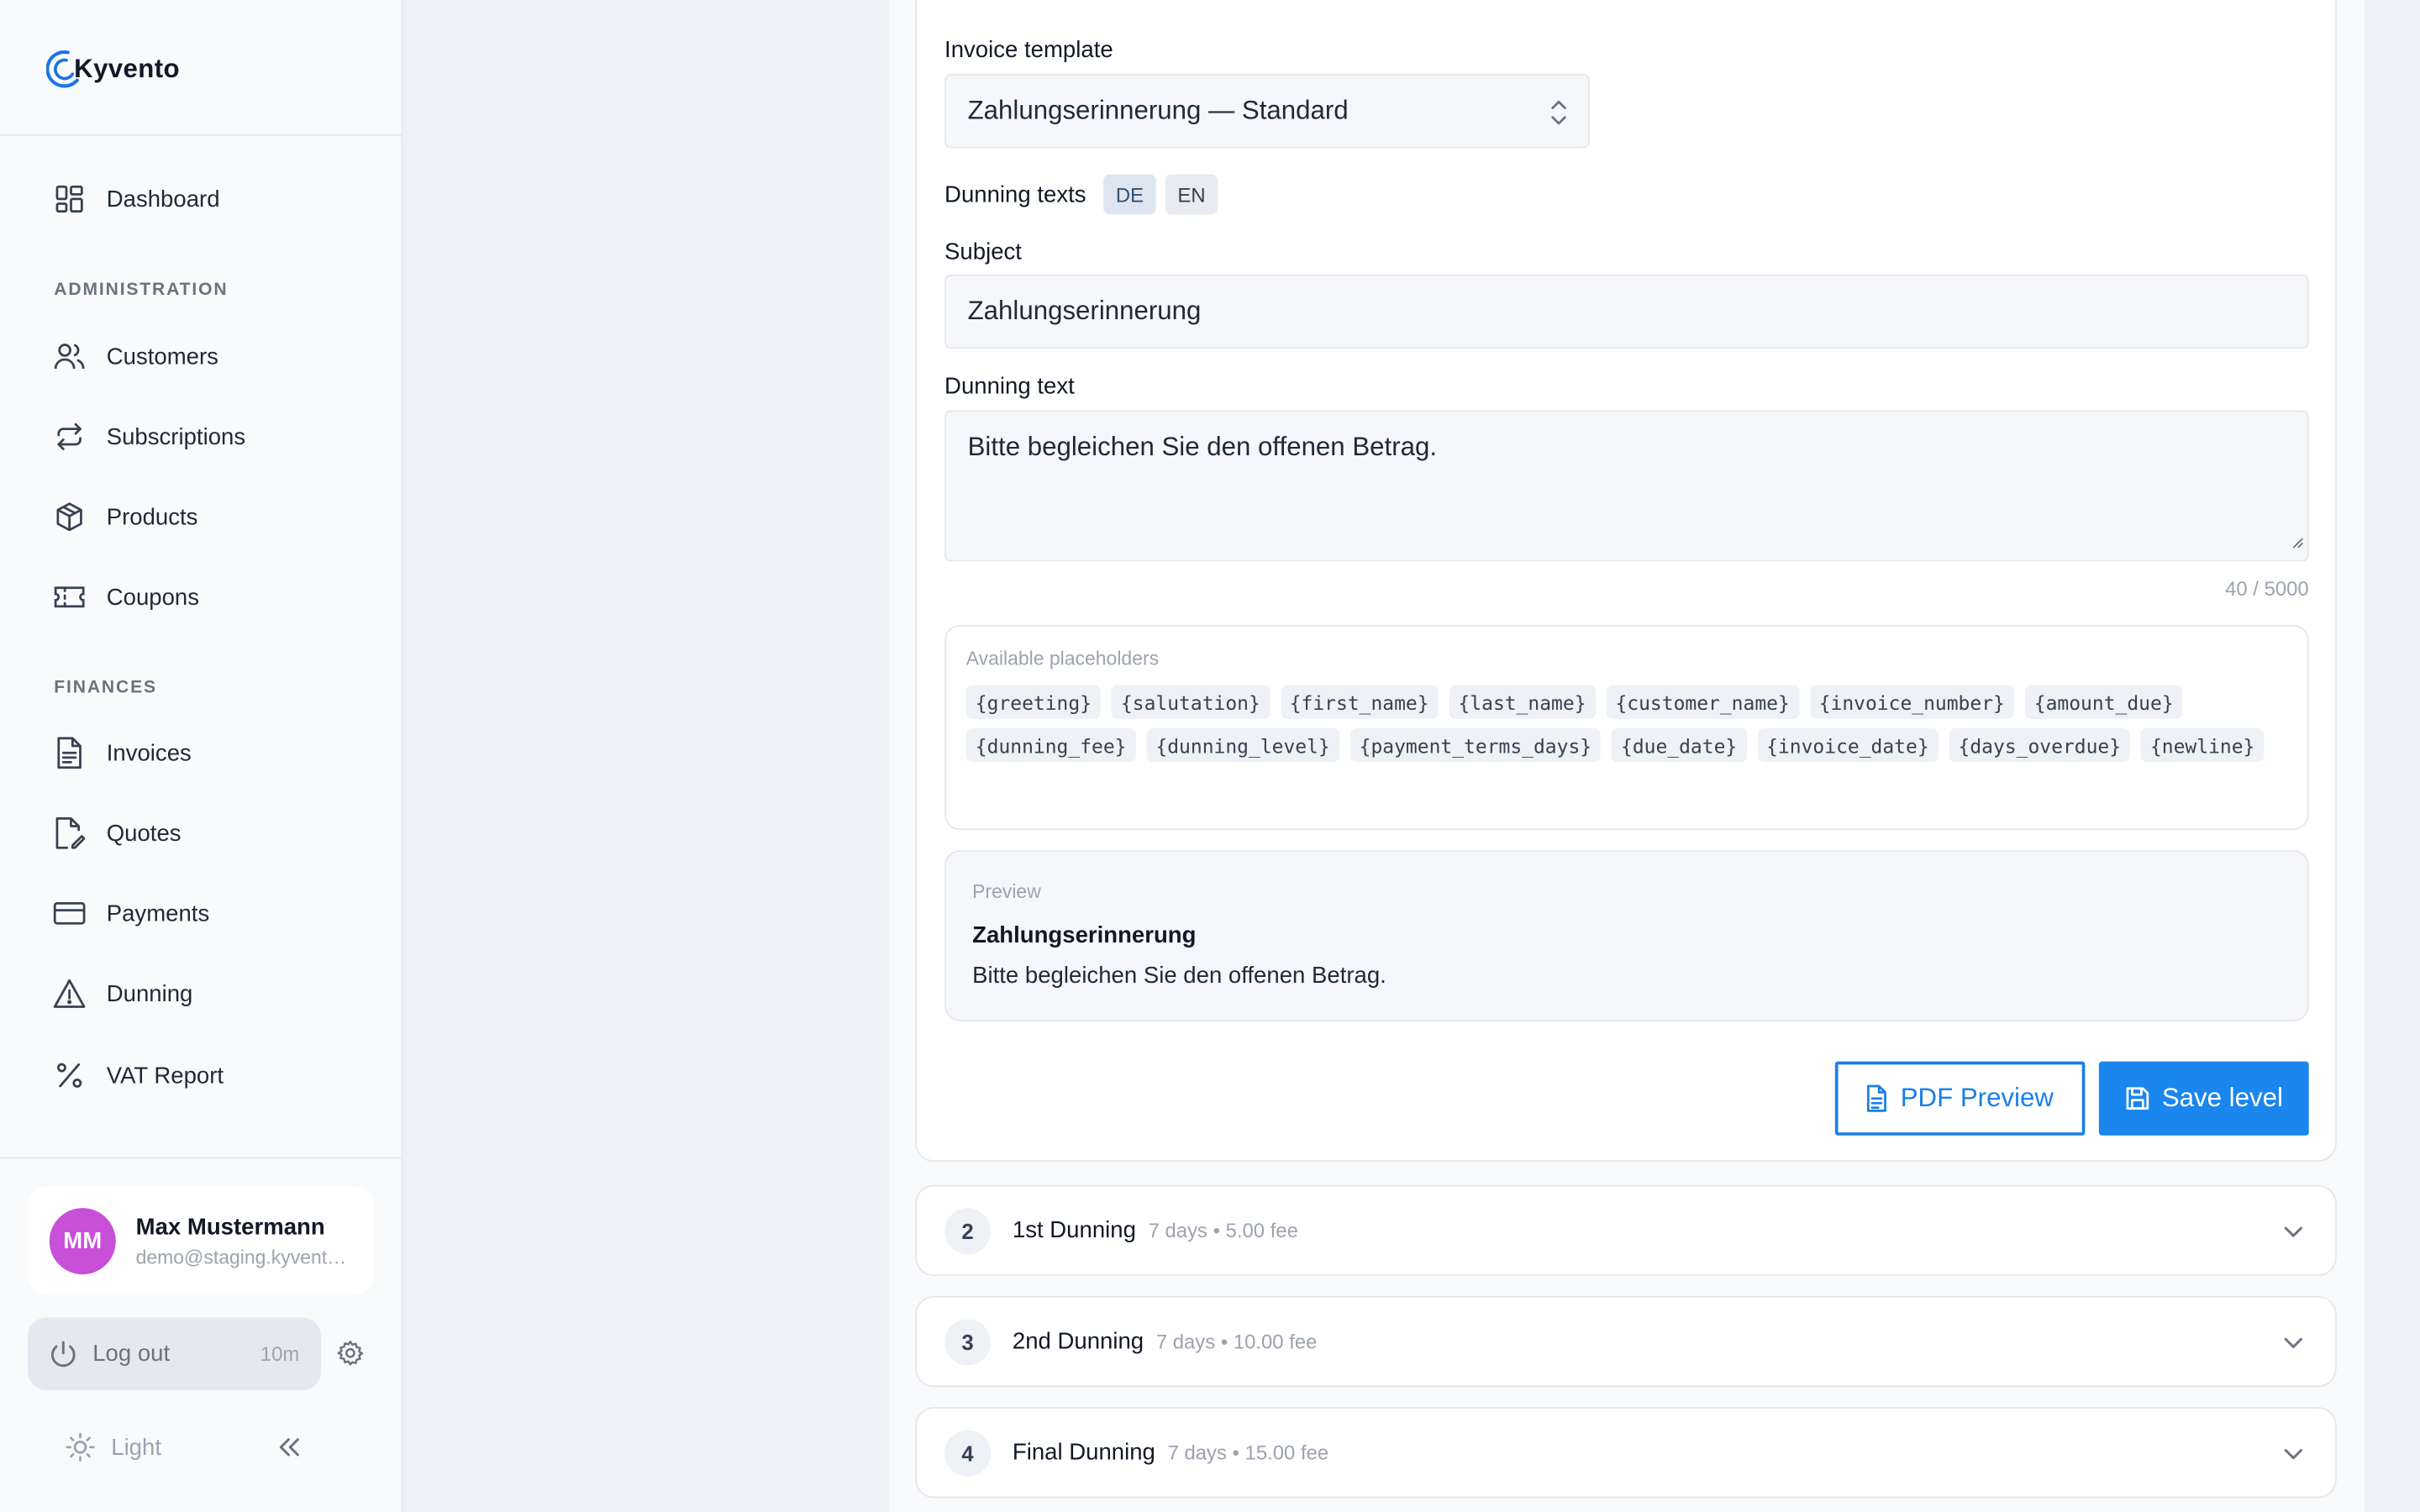  Describe the element at coordinates (1191, 702) in the screenshot. I see `placeholder-chip: {salutation}` at that location.